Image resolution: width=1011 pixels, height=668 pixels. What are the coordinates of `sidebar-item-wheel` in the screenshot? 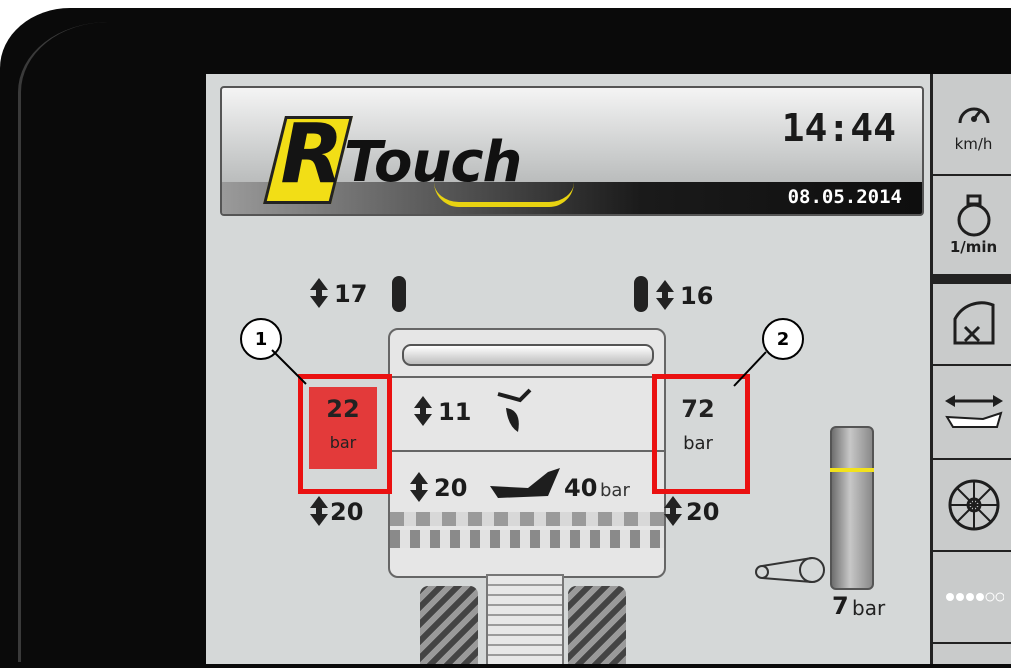 It's located at (972, 506).